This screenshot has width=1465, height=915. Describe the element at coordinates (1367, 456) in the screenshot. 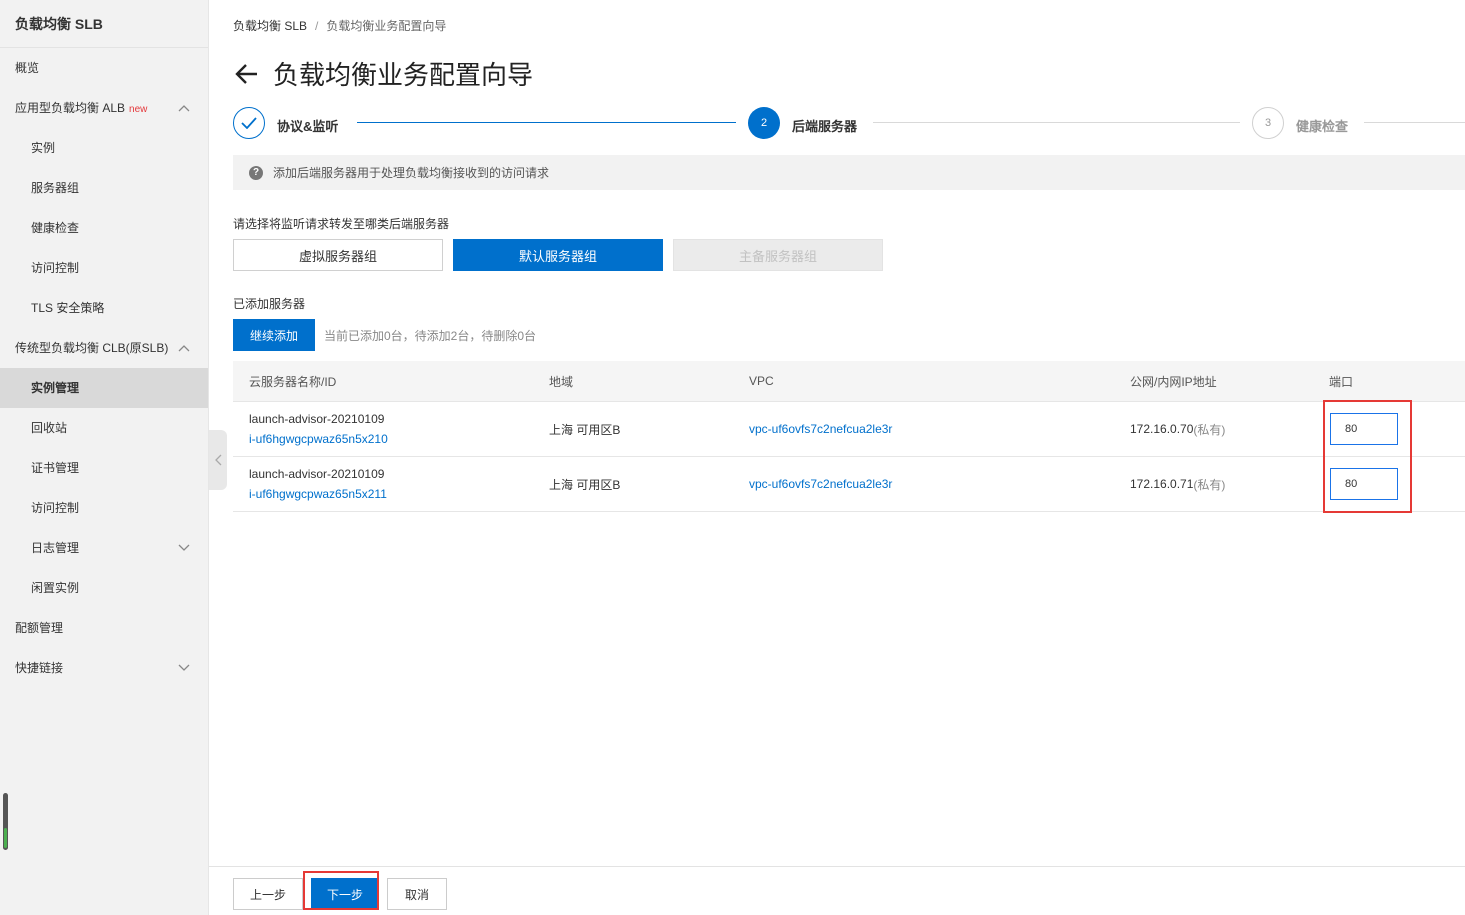

I see `port-highlight-box` at that location.